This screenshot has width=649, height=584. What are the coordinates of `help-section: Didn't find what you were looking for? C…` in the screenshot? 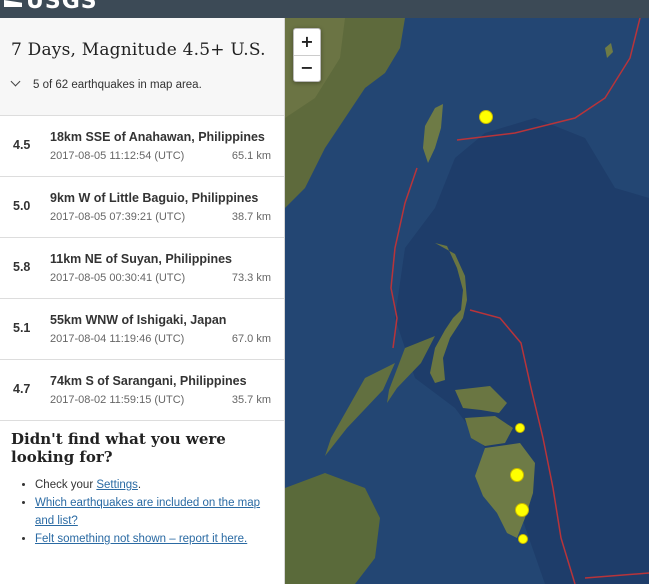 It's located at (142, 489).